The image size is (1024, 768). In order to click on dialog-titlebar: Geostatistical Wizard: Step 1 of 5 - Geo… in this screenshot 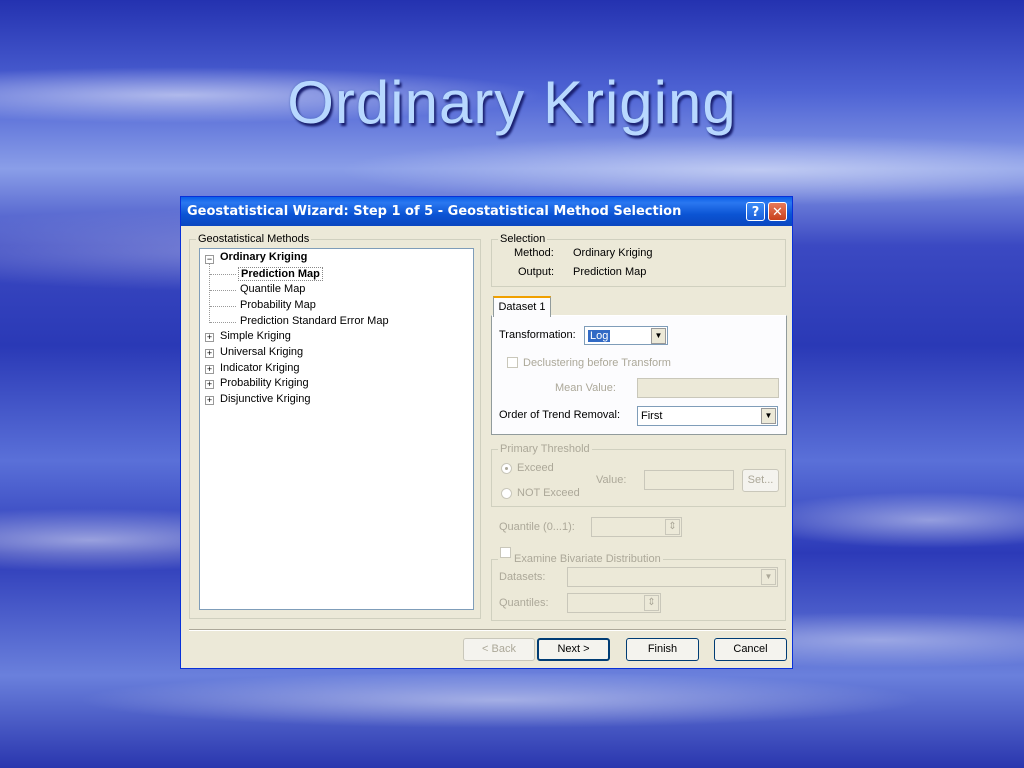, I will do `click(486, 211)`.